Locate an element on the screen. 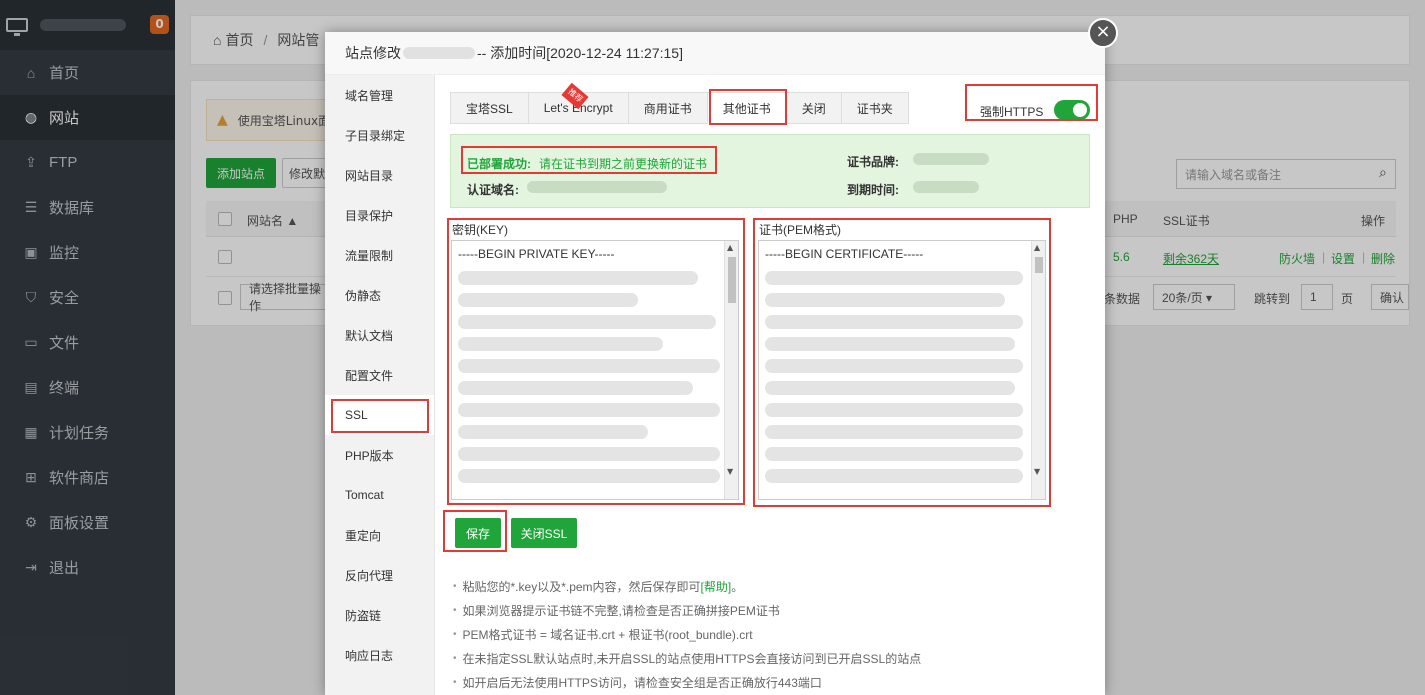 The image size is (1425, 695). modal-side-item-6: 默认文档 is located at coordinates (379, 335).